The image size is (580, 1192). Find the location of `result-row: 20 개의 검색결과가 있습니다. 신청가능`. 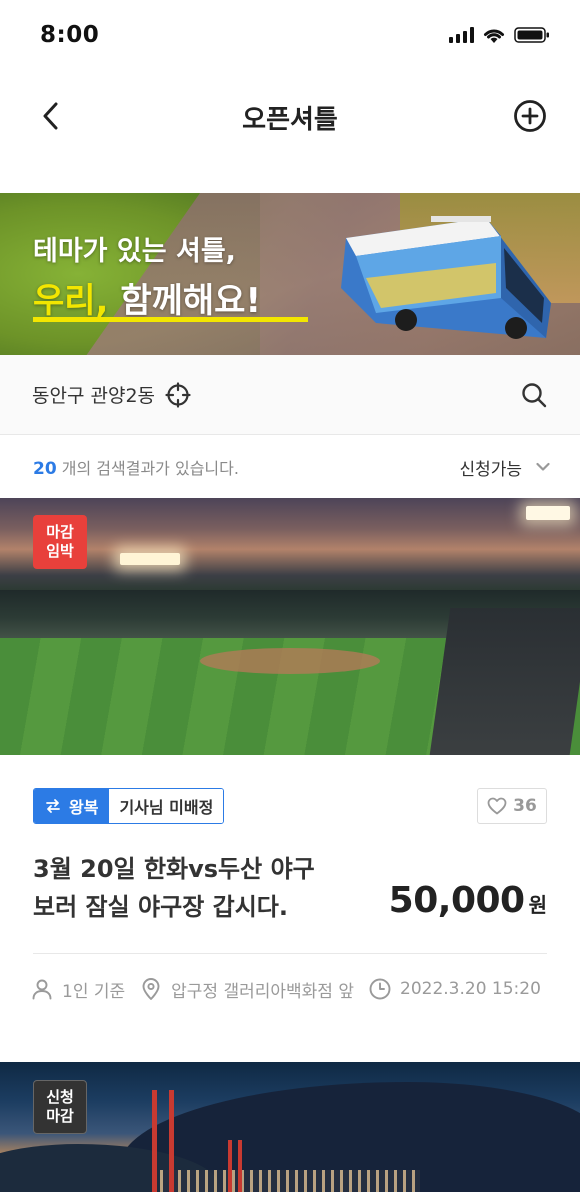

result-row: 20 개의 검색결과가 있습니다. 신청가능 is located at coordinates (290, 467).